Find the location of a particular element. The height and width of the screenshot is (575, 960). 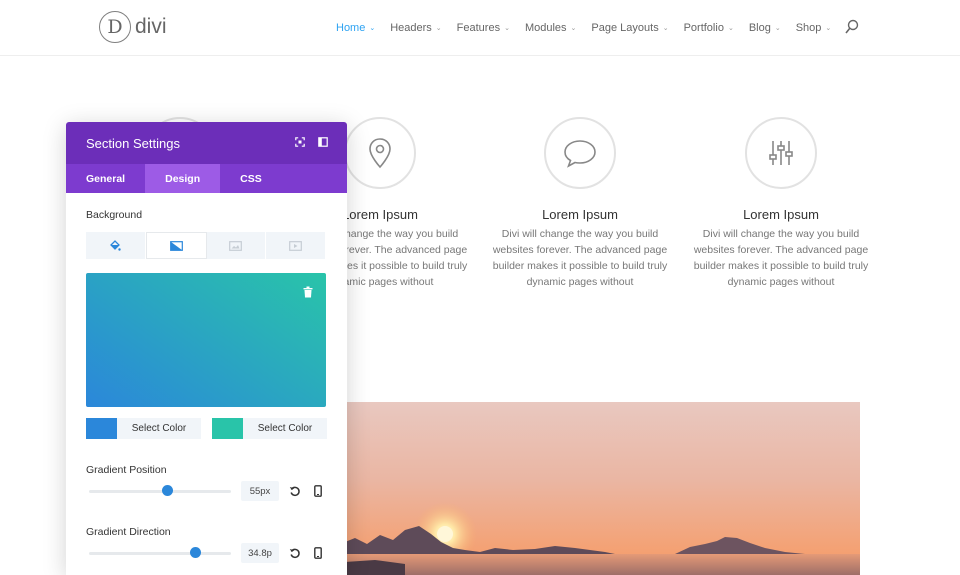

panel-header: Section Settings is located at coordinates (206, 143).